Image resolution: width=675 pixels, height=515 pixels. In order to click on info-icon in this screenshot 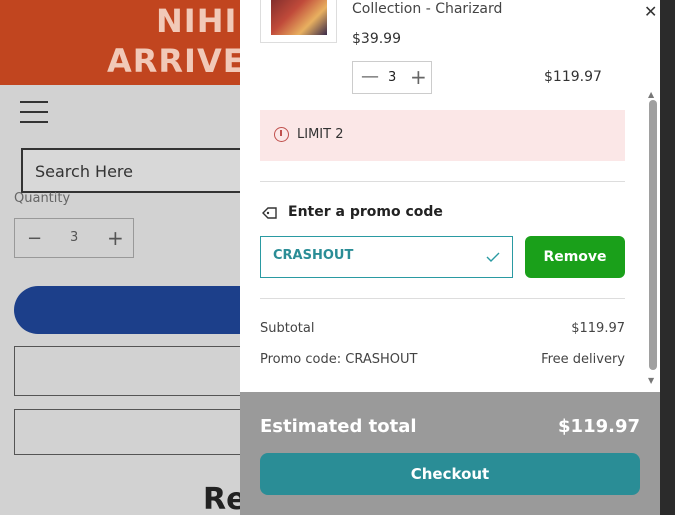, I will do `click(281, 134)`.